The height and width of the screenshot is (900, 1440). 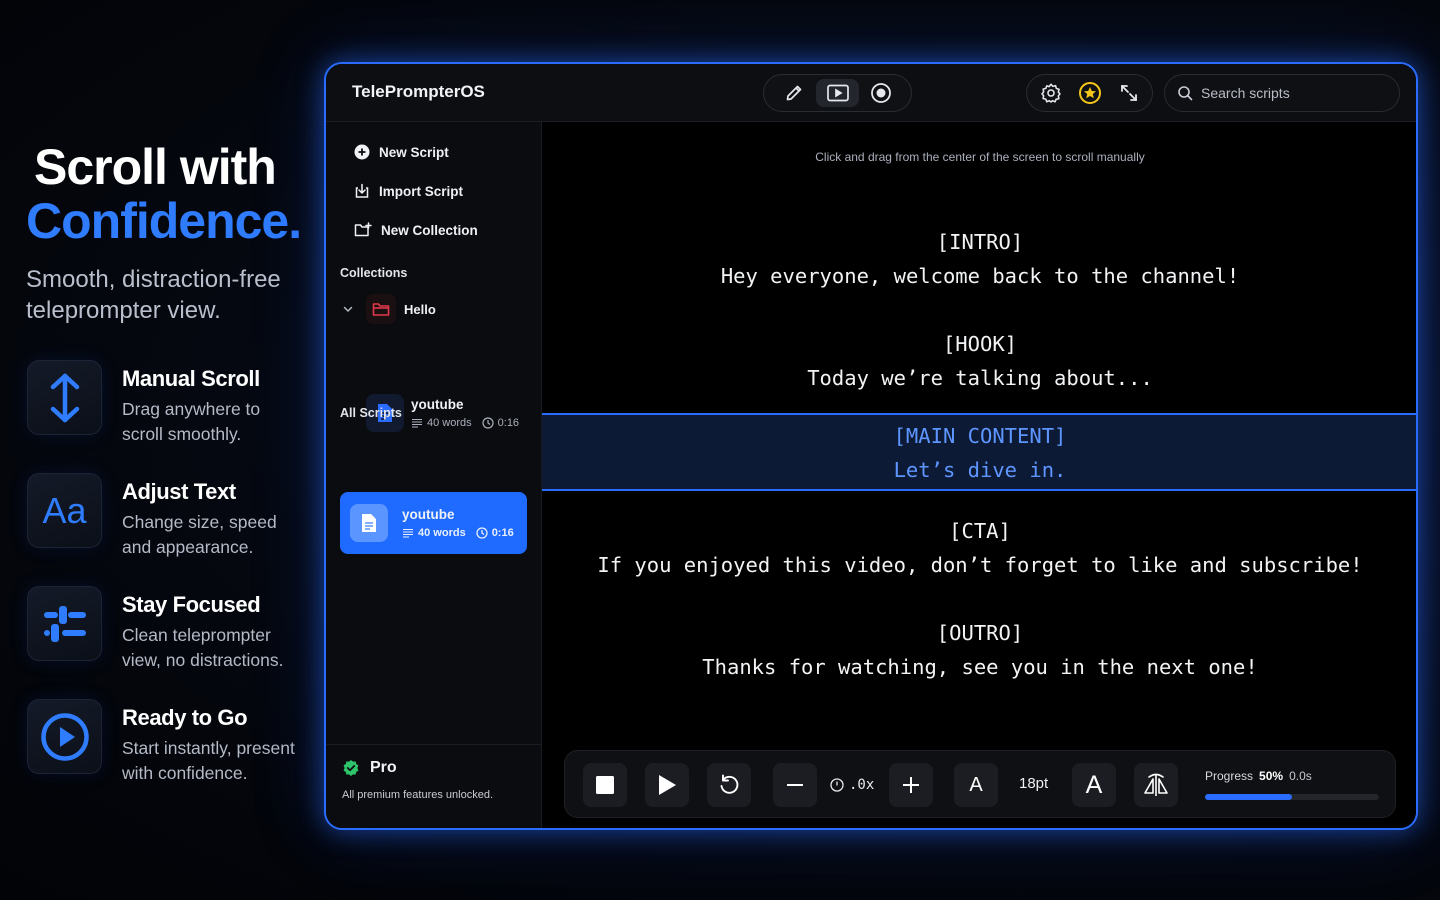 I want to click on feature-title: Stay Focused, so click(x=191, y=604).